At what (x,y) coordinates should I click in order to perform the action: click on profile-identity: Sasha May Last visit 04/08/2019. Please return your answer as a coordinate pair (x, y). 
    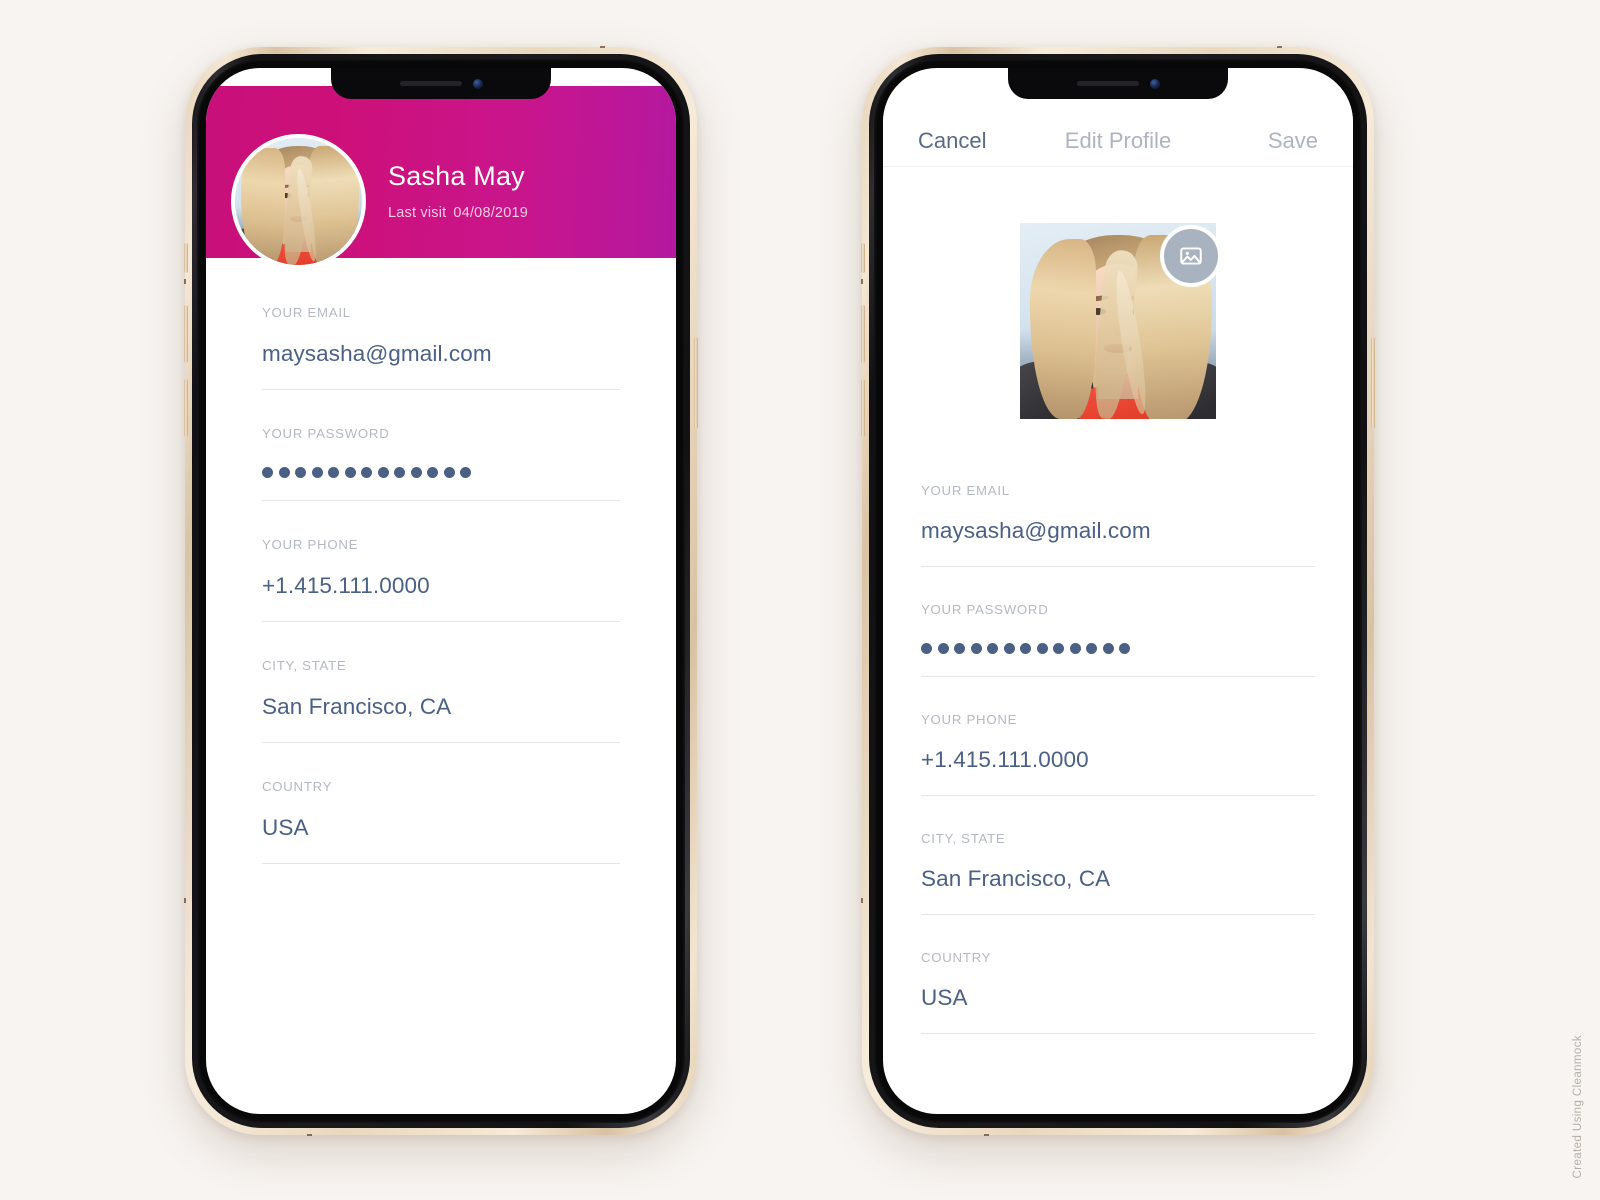
    Looking at the image, I should click on (458, 191).